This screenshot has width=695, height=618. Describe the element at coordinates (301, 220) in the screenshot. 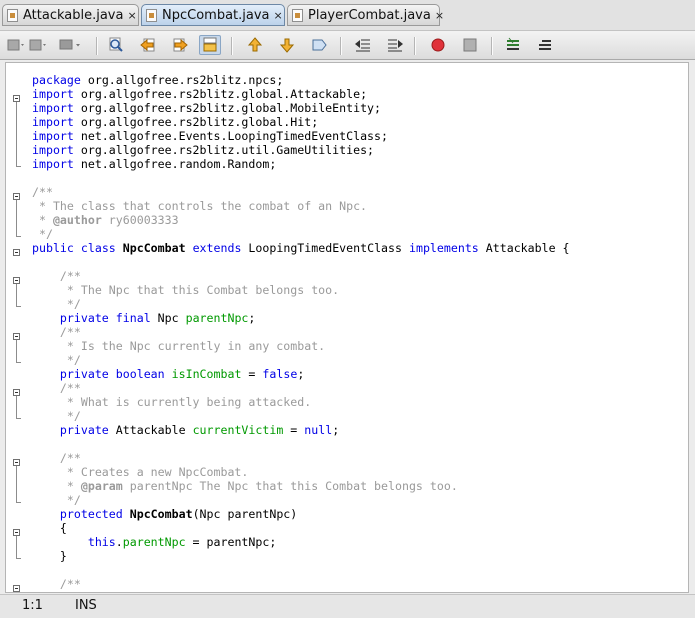

I see `code-line: * @author ry60003333` at that location.